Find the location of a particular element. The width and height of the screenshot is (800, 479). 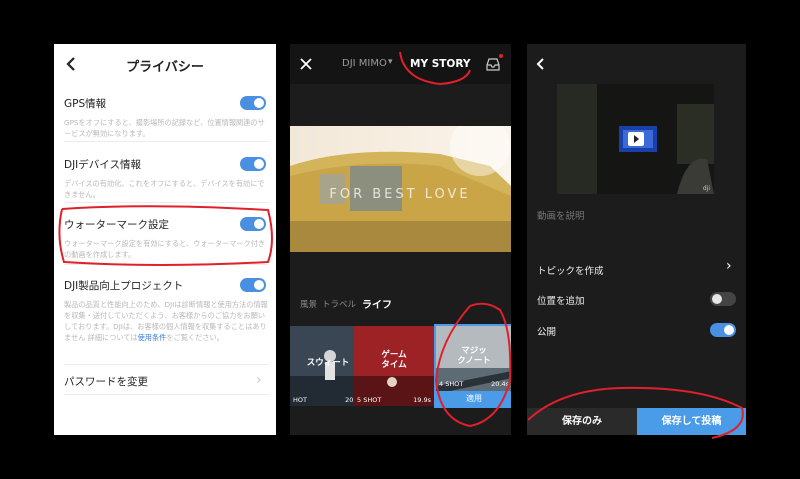

watermark-toggle is located at coordinates (253, 224).